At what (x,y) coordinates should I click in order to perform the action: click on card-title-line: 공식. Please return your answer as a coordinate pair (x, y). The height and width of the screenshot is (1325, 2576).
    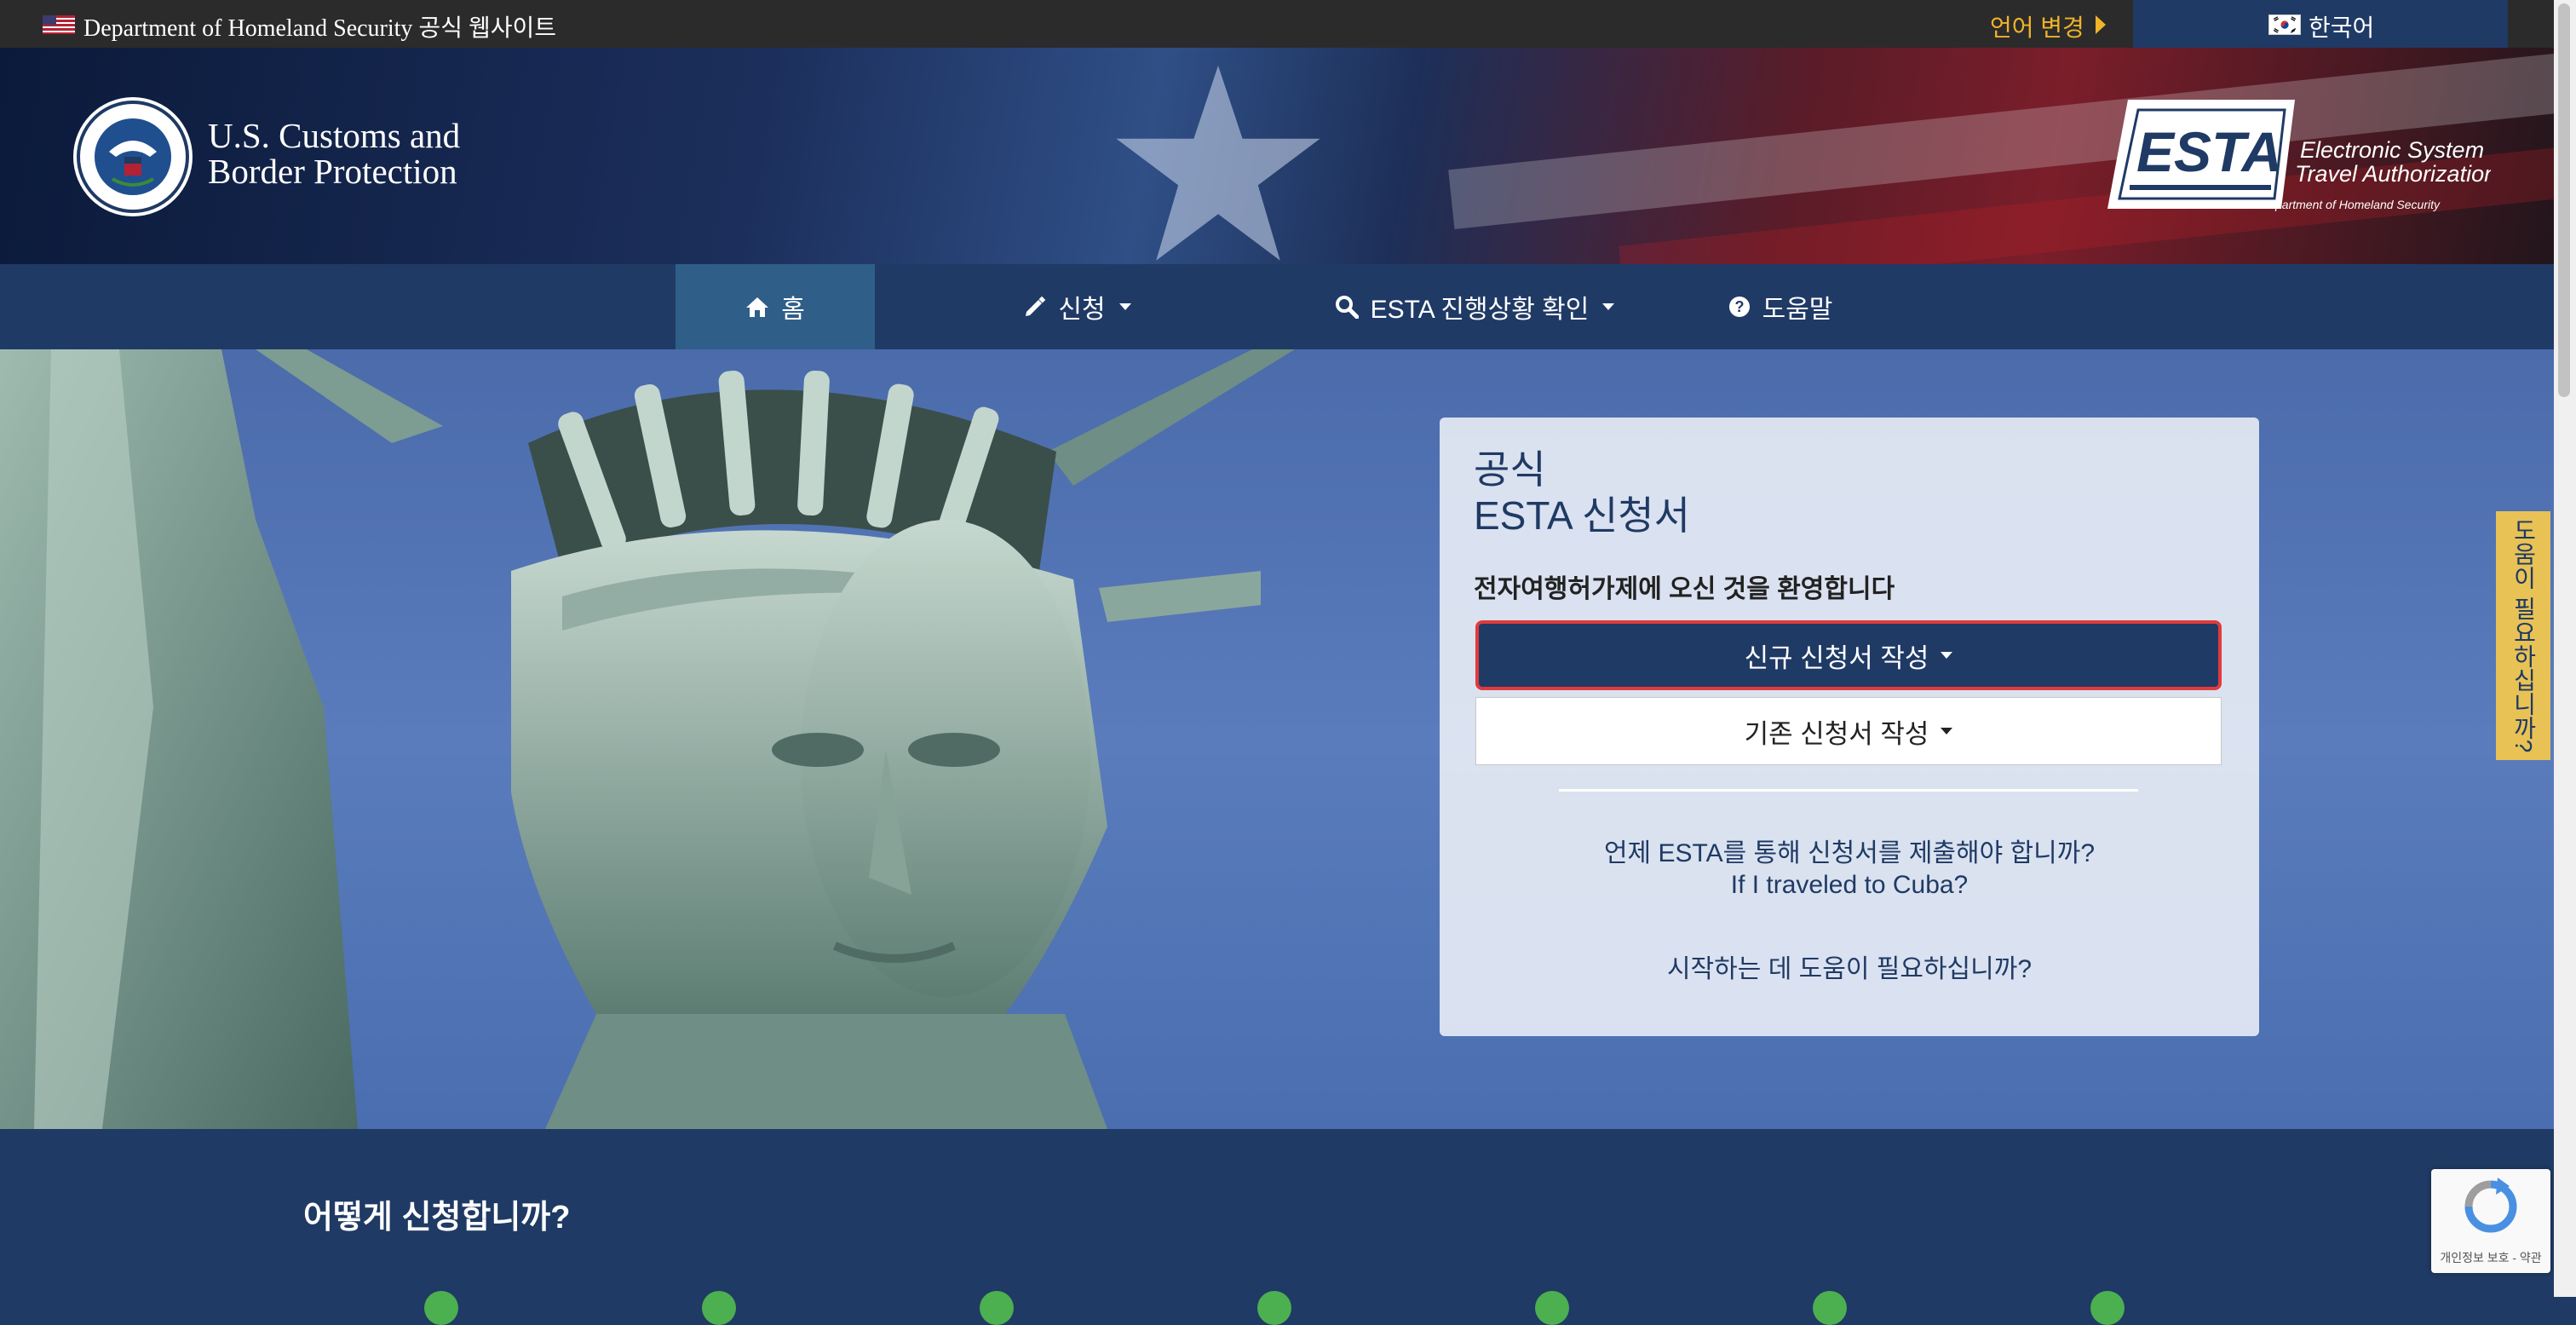
    Looking at the image, I should click on (1510, 469).